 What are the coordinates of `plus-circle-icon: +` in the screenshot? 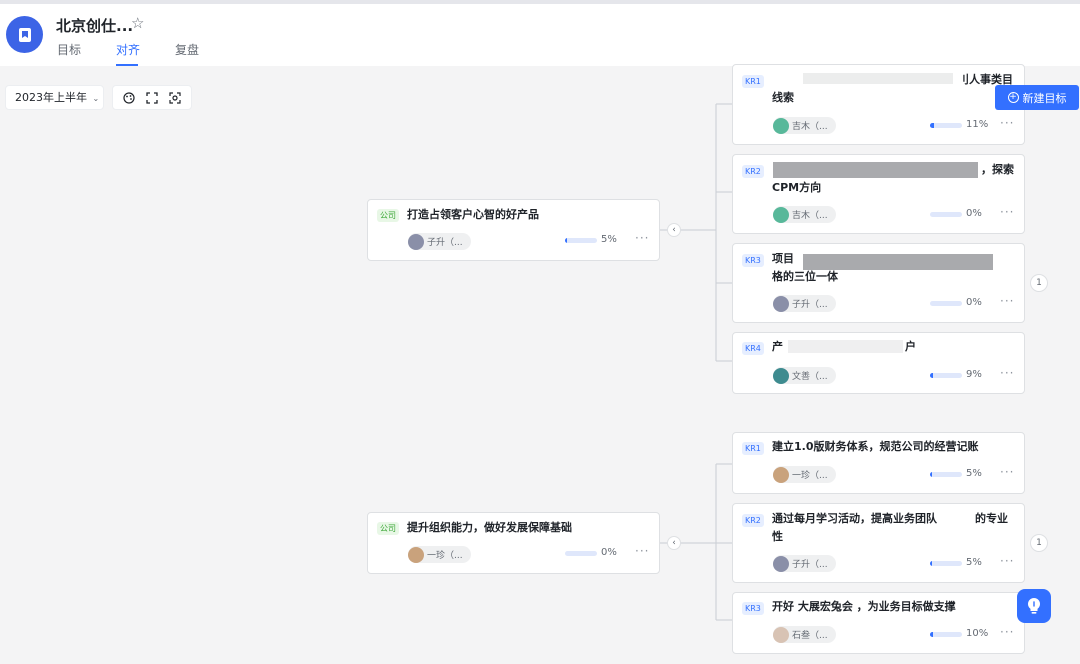 It's located at (1013, 97).